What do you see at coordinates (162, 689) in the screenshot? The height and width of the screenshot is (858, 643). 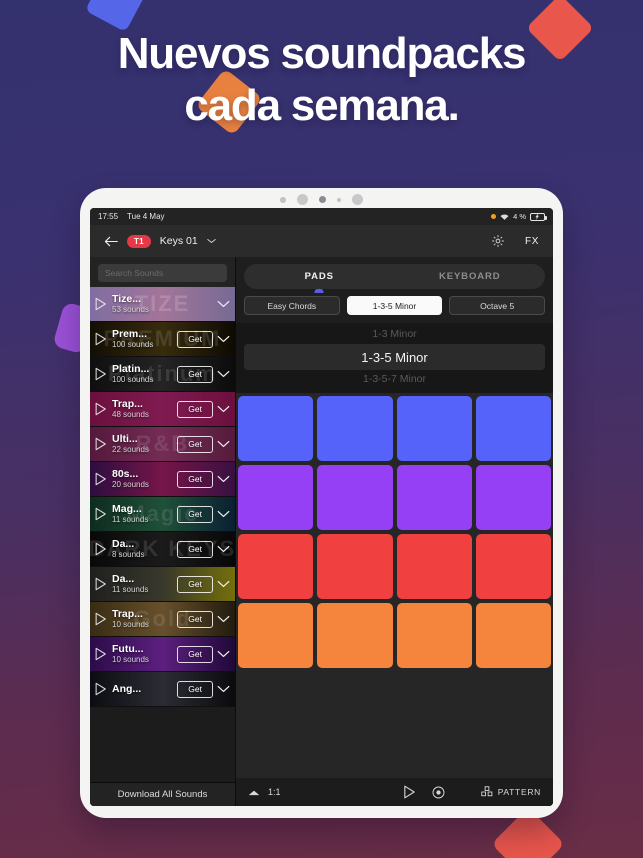 I see `sound-pack-row: Ang... Get` at bounding box center [162, 689].